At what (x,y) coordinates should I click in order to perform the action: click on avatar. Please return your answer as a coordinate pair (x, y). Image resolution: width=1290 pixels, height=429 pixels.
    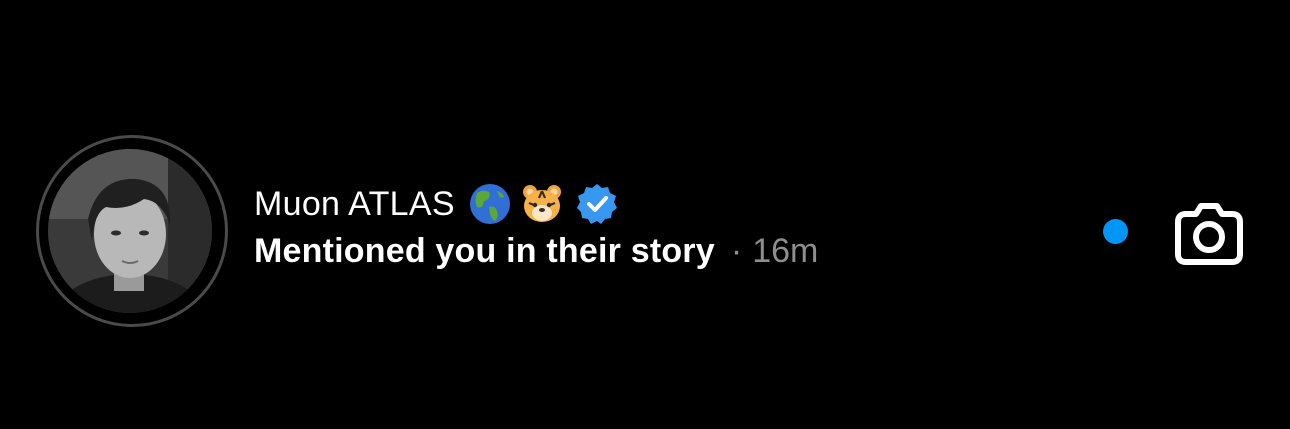
    Looking at the image, I should click on (130, 231).